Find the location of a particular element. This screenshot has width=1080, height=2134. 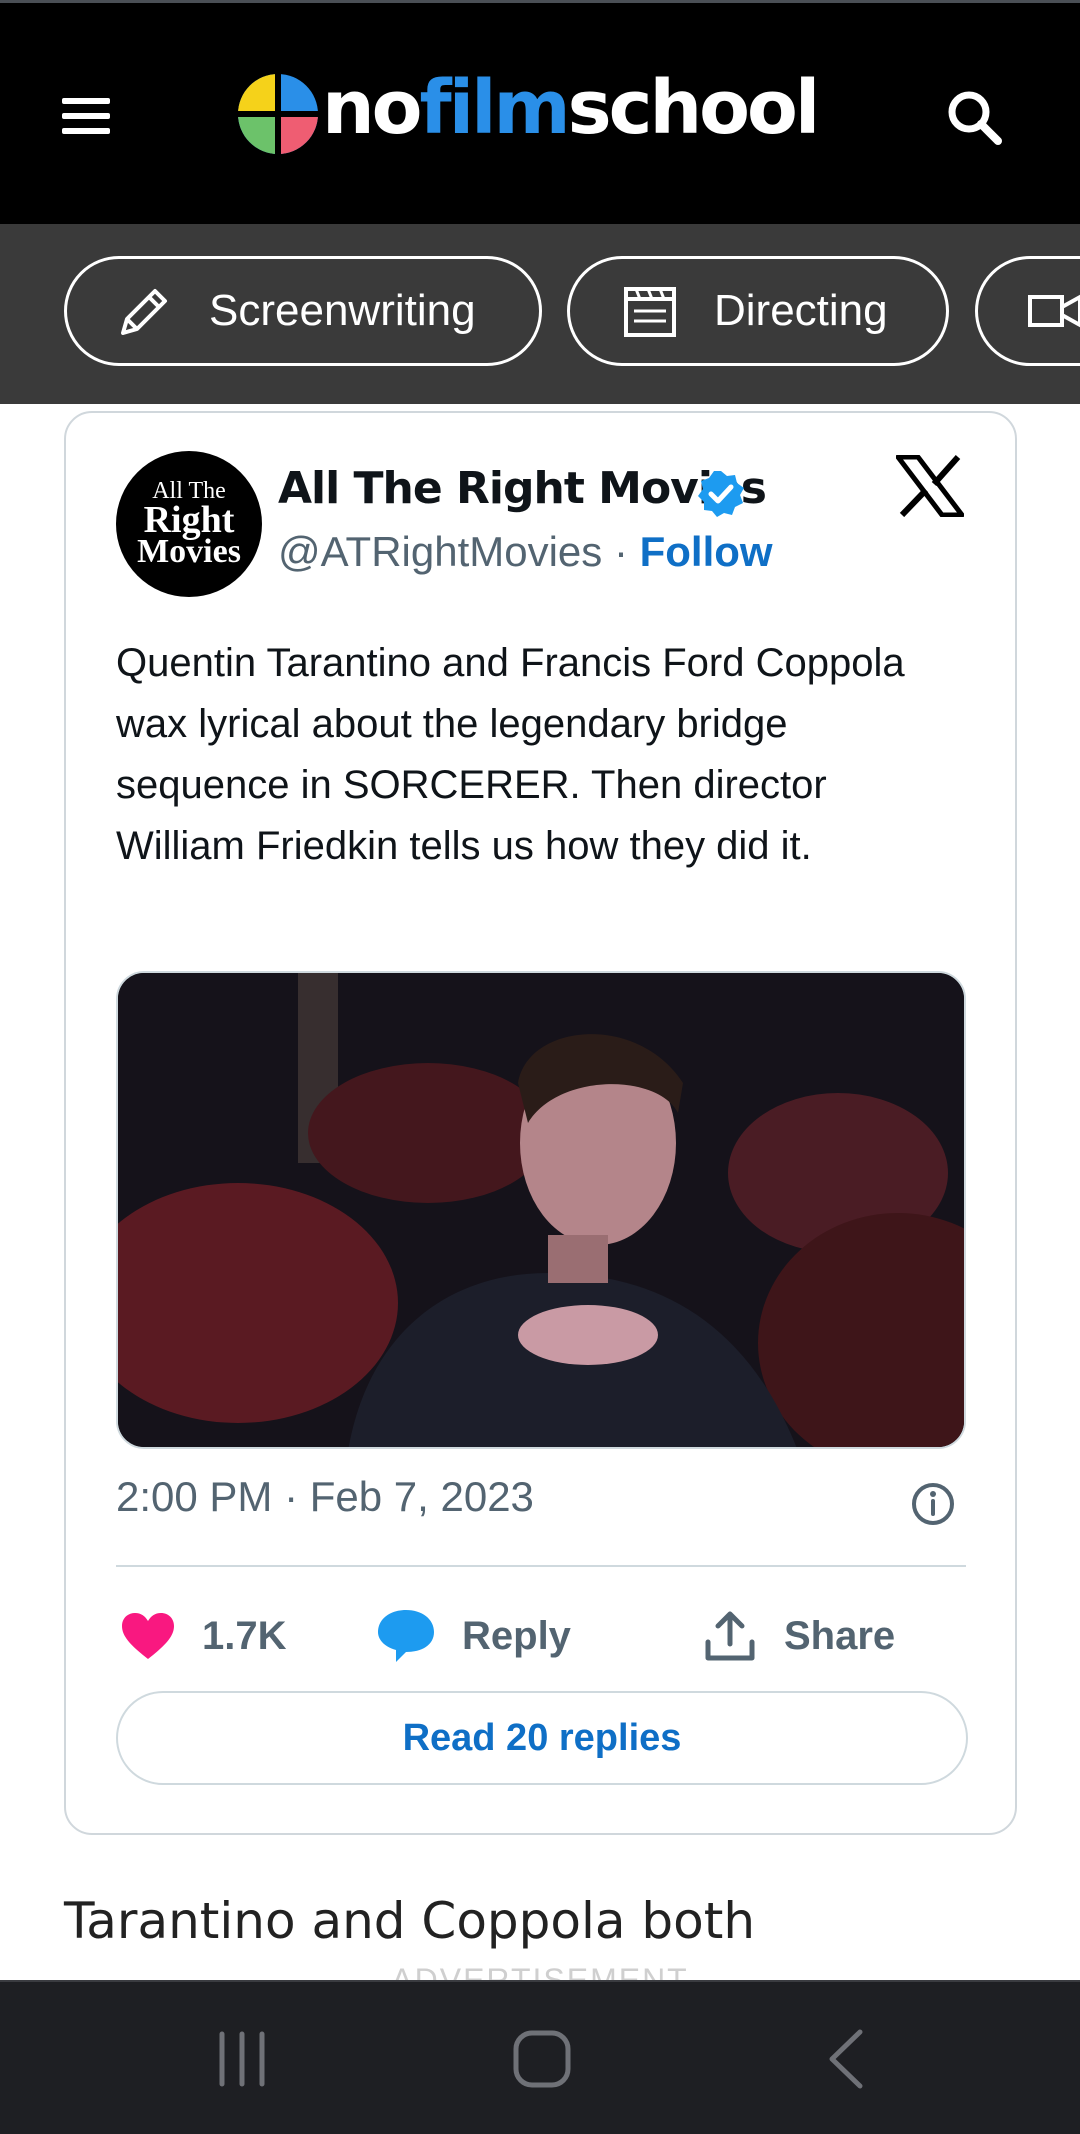

handle-row: @ATRightMovies · Follow is located at coordinates (525, 552).